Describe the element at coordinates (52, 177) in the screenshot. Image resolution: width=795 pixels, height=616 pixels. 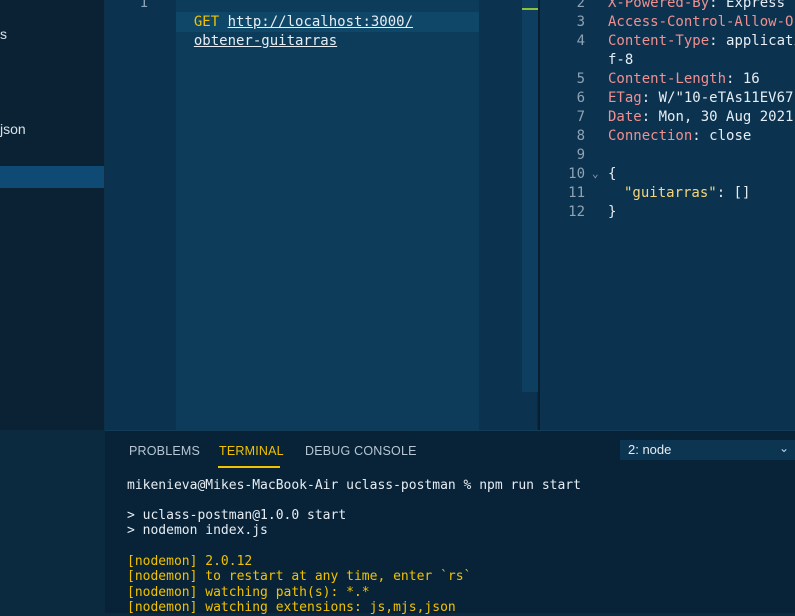
I see `sidebar-item-active` at that location.